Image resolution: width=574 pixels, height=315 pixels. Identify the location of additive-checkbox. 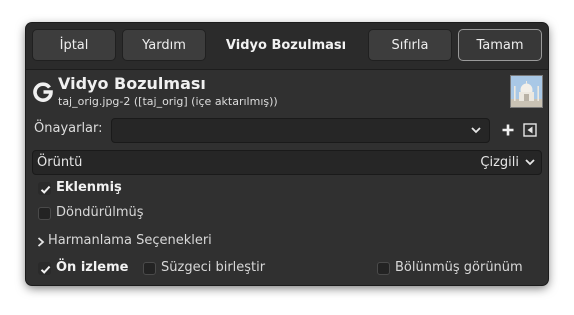
(44, 188).